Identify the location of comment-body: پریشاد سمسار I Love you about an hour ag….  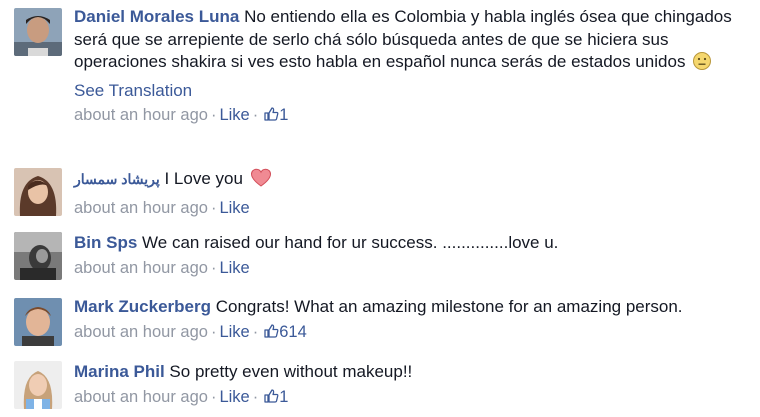
(412, 193).